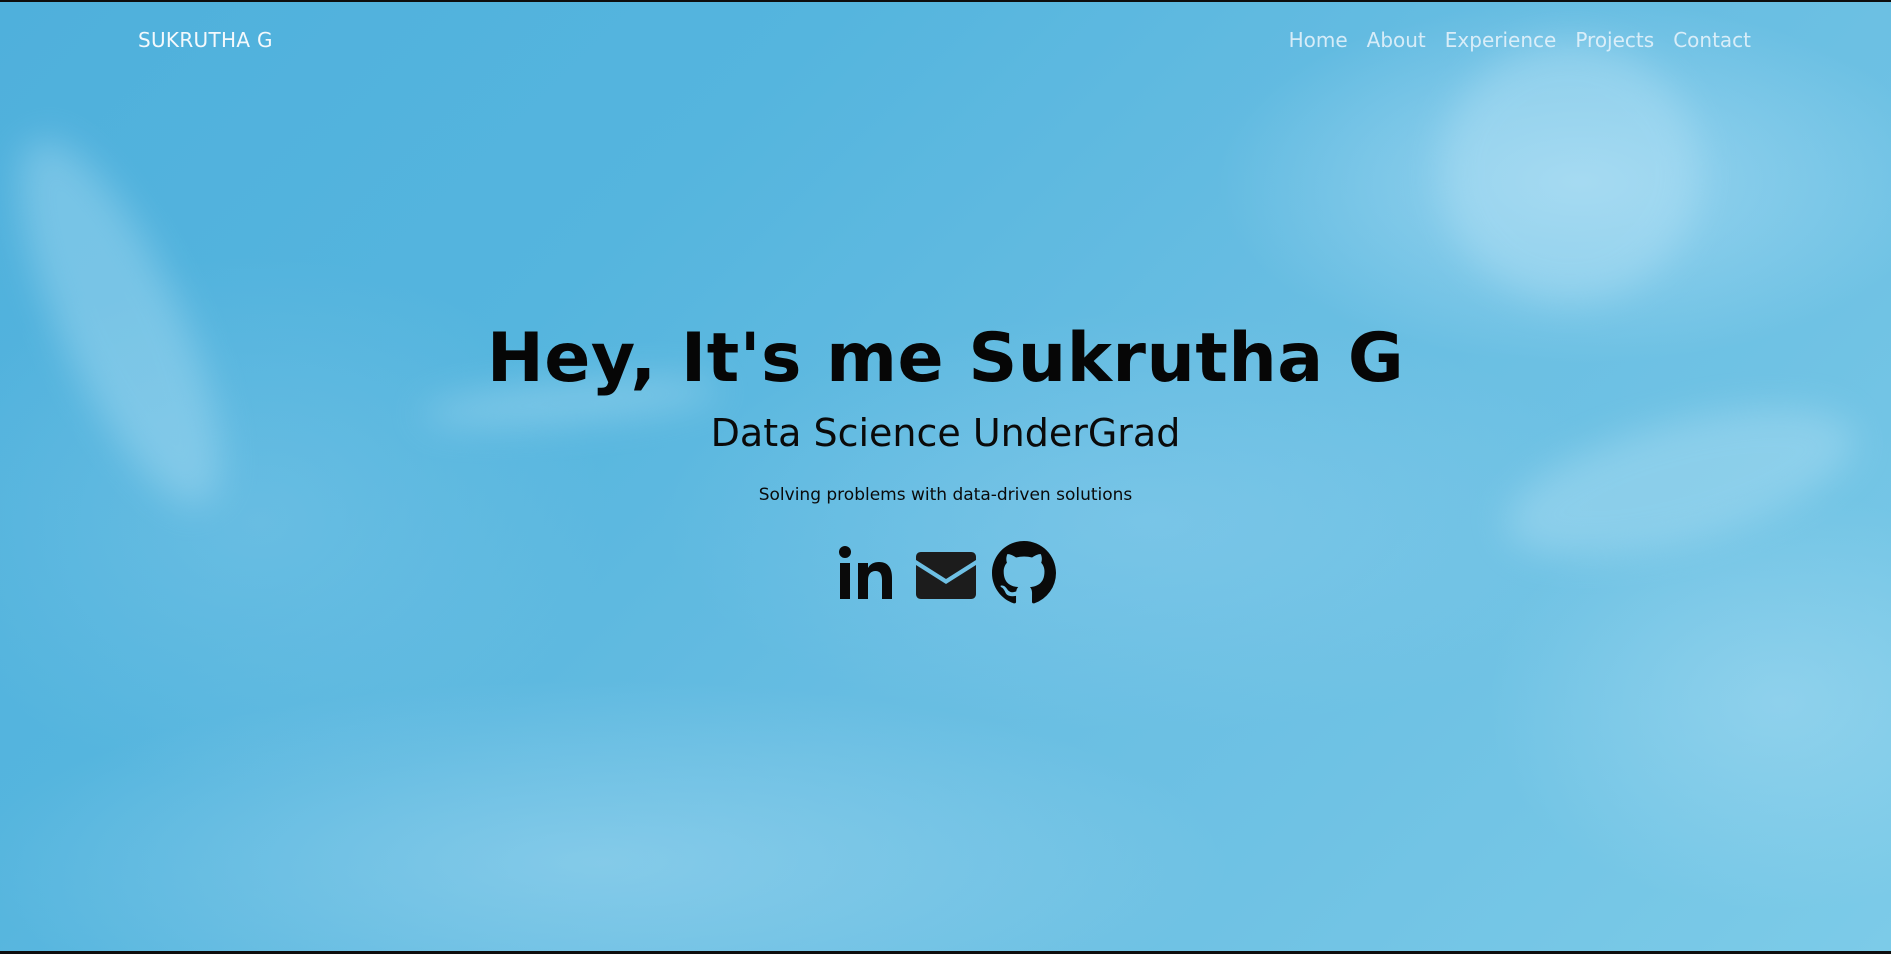  What do you see at coordinates (1501, 40) in the screenshot?
I see `nav-link-experience: Experience` at bounding box center [1501, 40].